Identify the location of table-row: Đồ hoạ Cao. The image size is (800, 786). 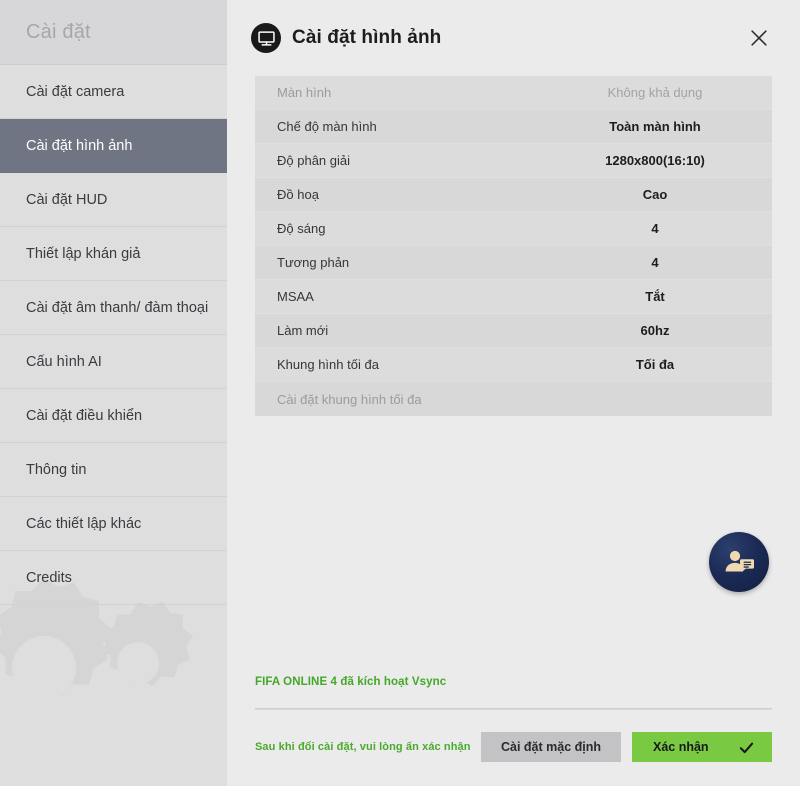
(513, 195).